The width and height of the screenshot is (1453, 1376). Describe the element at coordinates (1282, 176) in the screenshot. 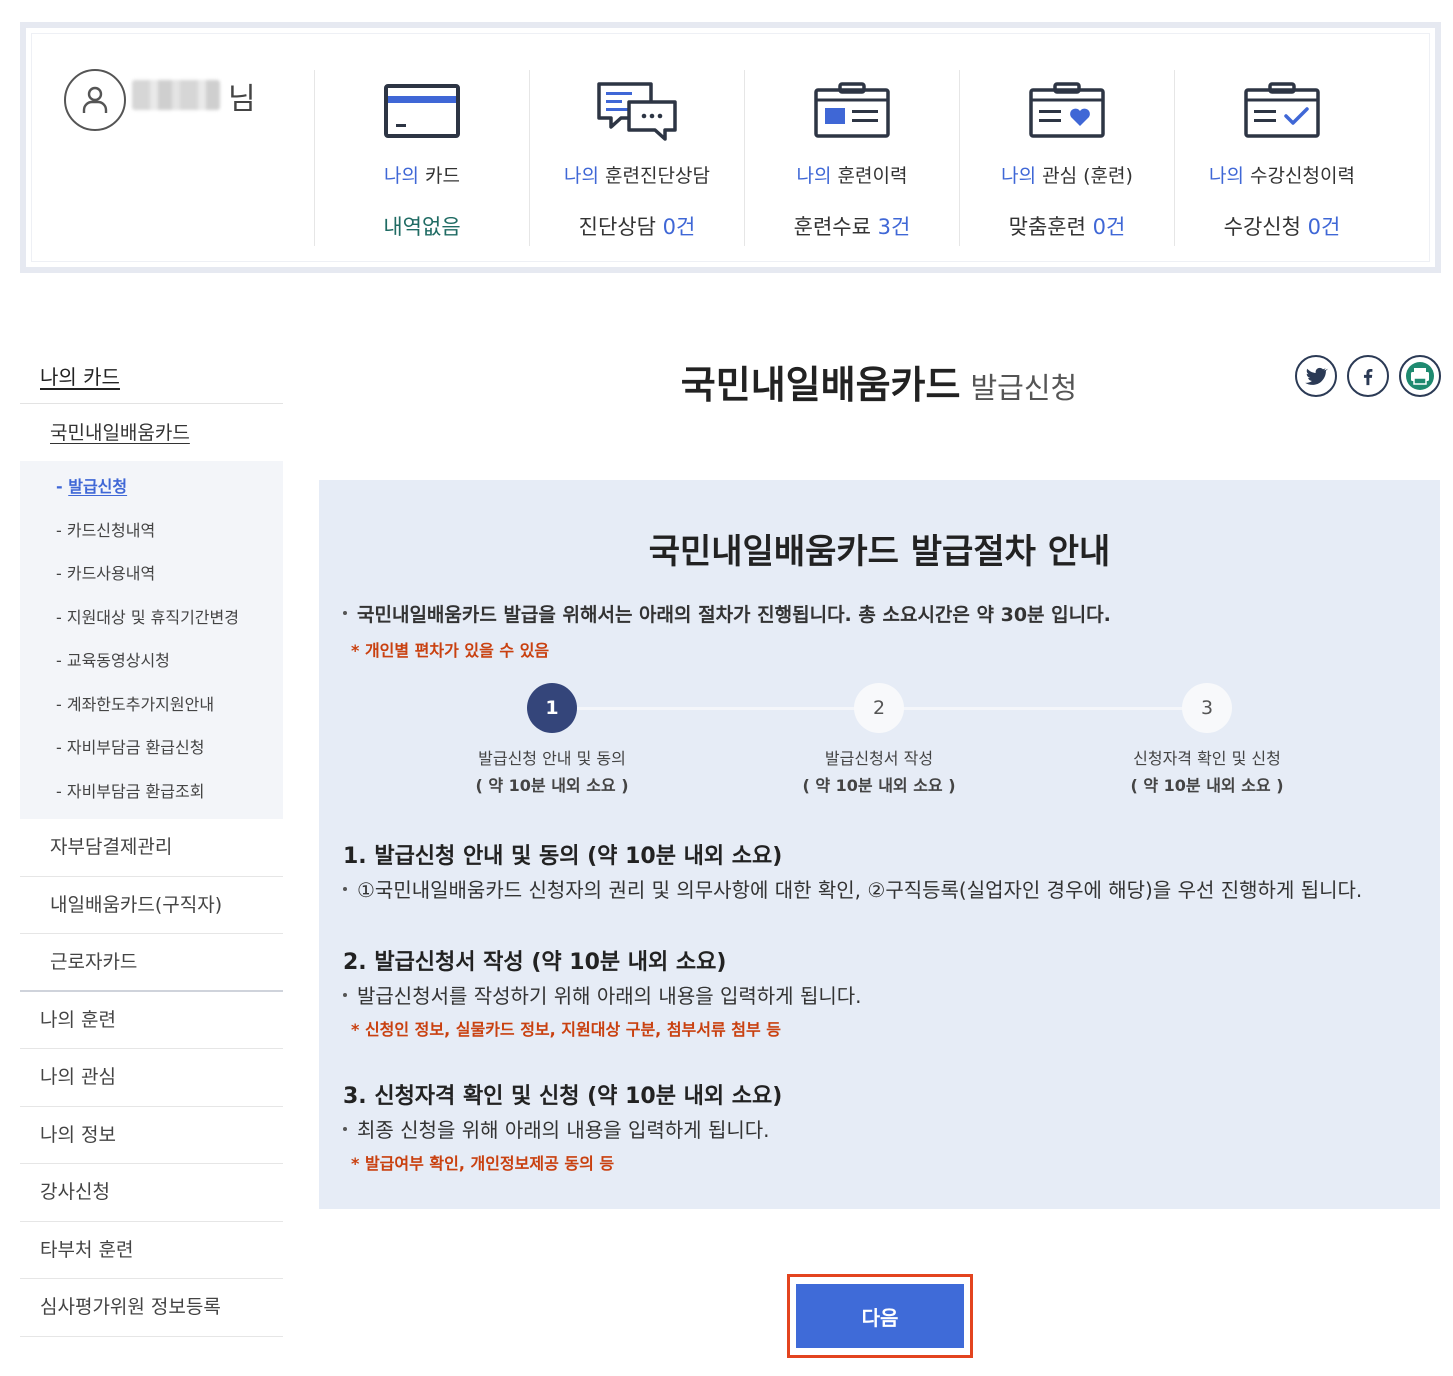

I see `summary-label: 나의 수강신청이력` at that location.